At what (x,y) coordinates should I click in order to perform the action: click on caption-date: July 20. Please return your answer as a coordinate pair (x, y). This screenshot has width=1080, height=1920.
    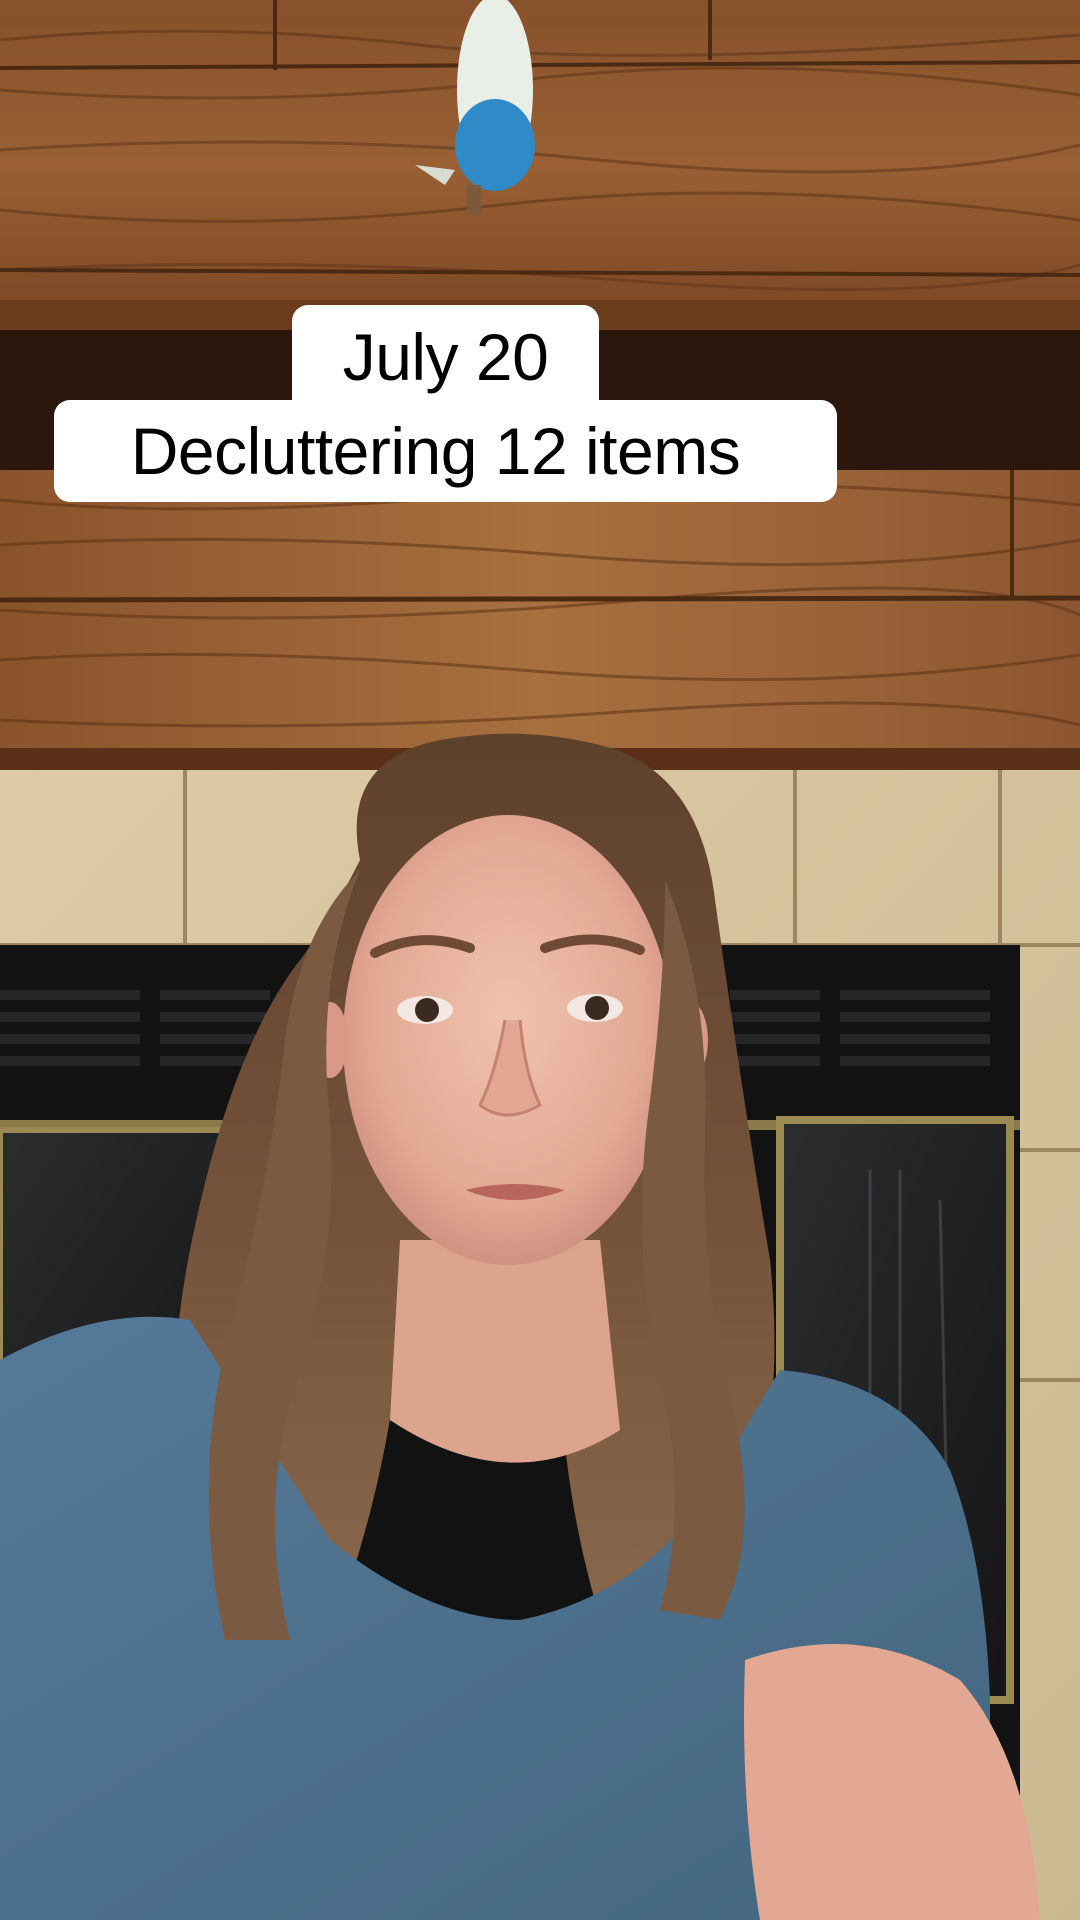
    Looking at the image, I should click on (445, 357).